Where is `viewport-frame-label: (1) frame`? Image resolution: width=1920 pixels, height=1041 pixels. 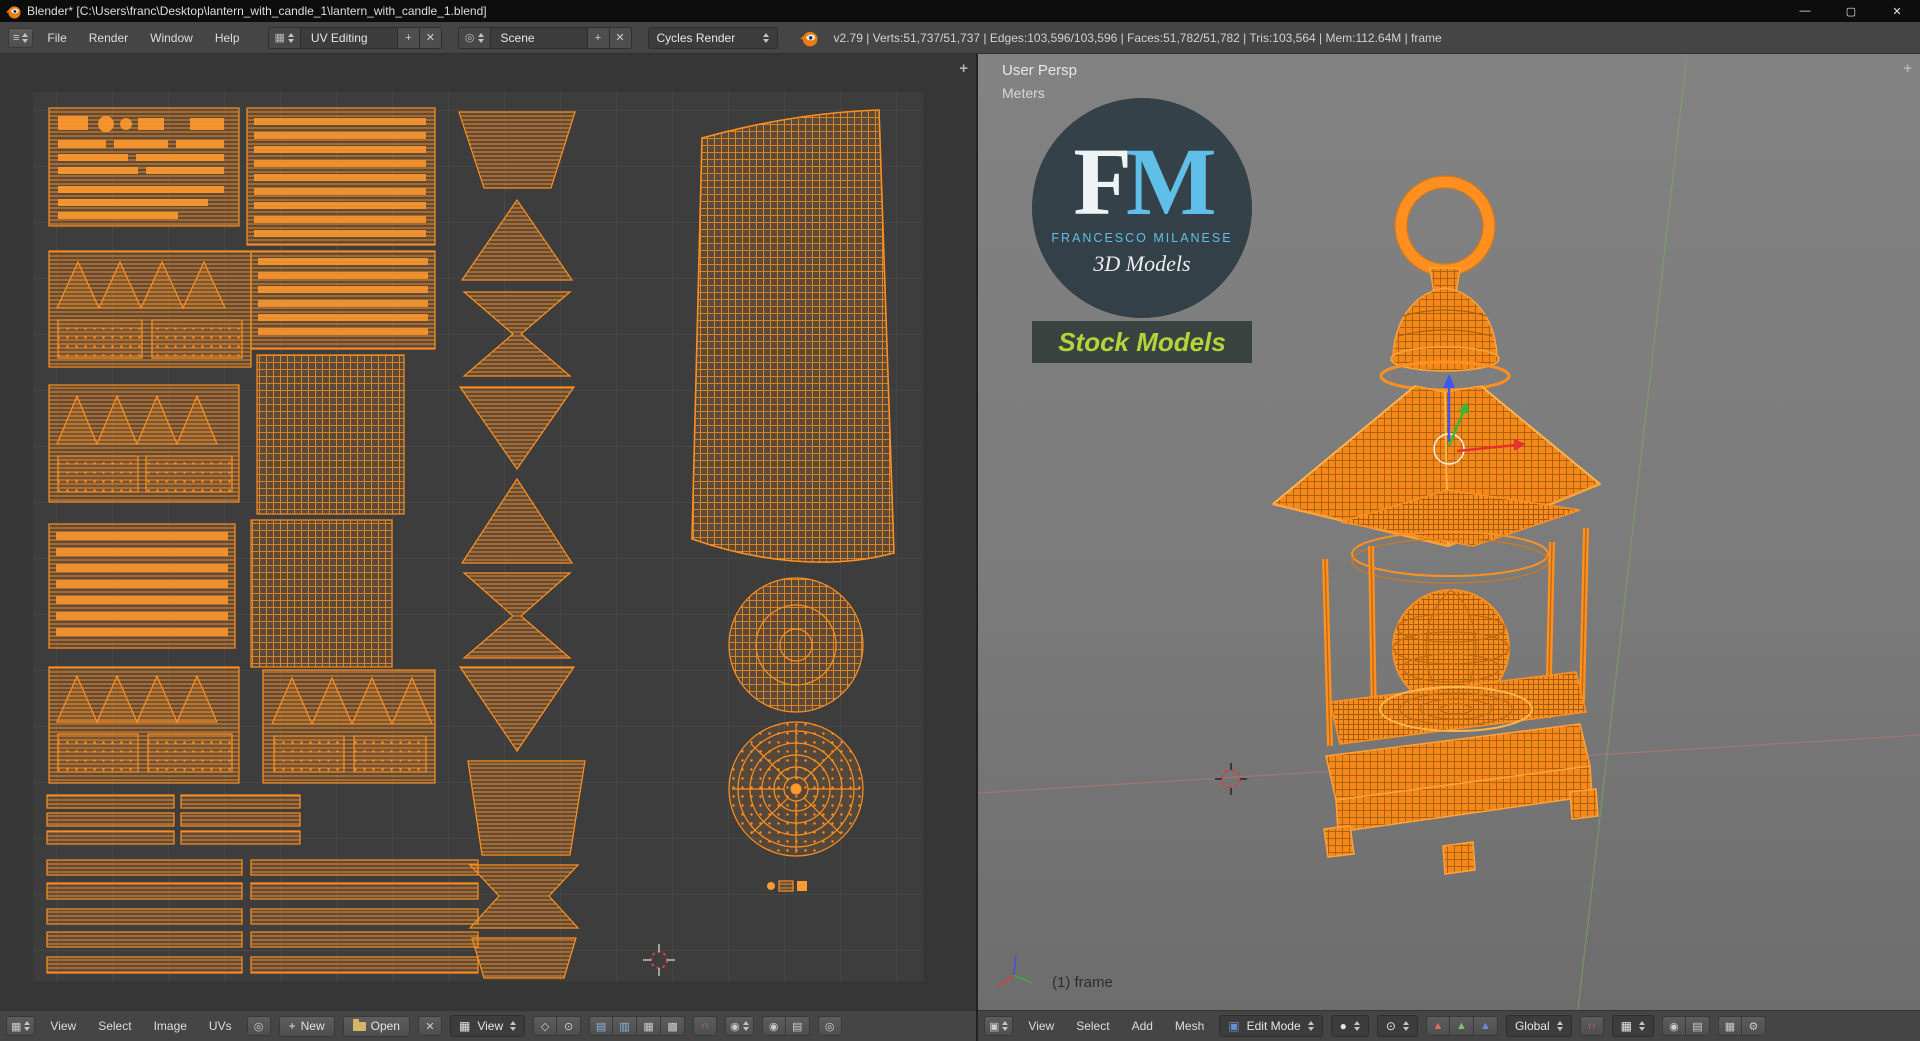
viewport-frame-label: (1) frame is located at coordinates (1082, 982).